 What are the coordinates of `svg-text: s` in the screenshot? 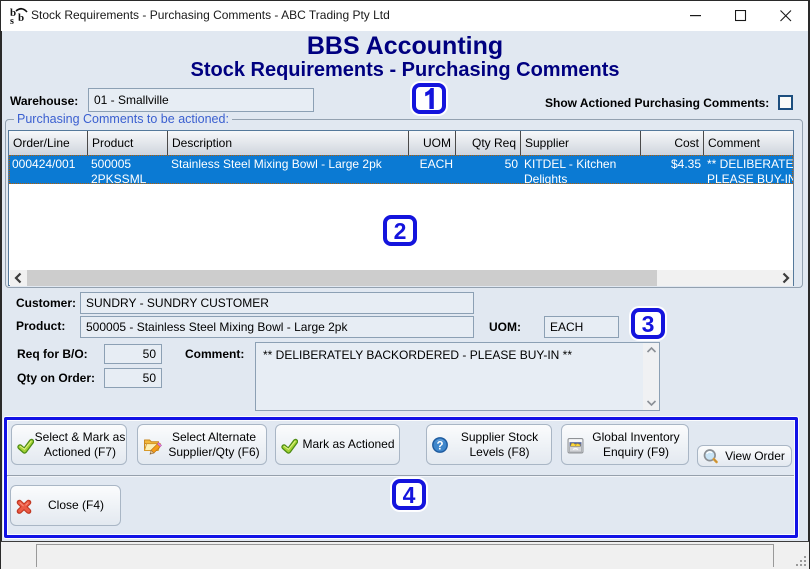 It's located at (12, 21).